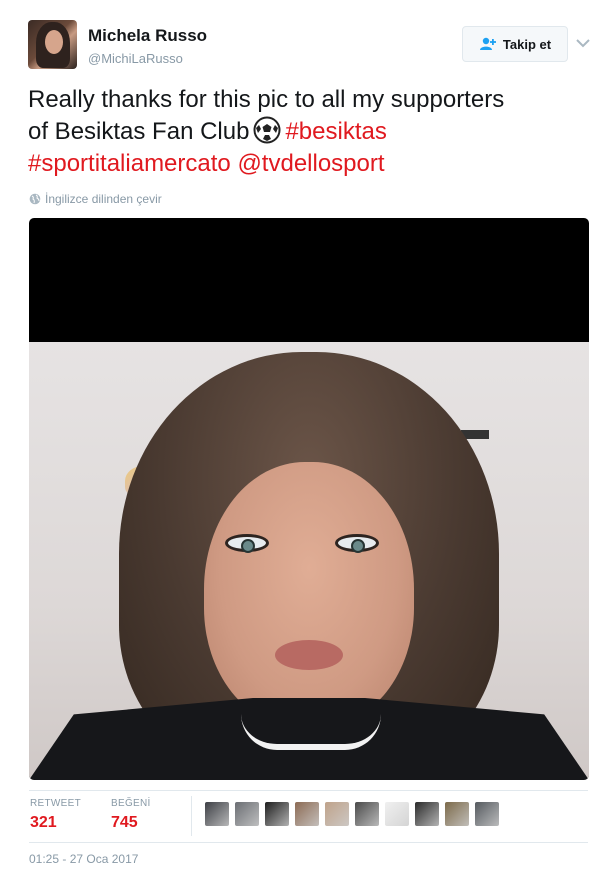  Describe the element at coordinates (147, 36) in the screenshot. I see `user-name: Michela Russo` at that location.